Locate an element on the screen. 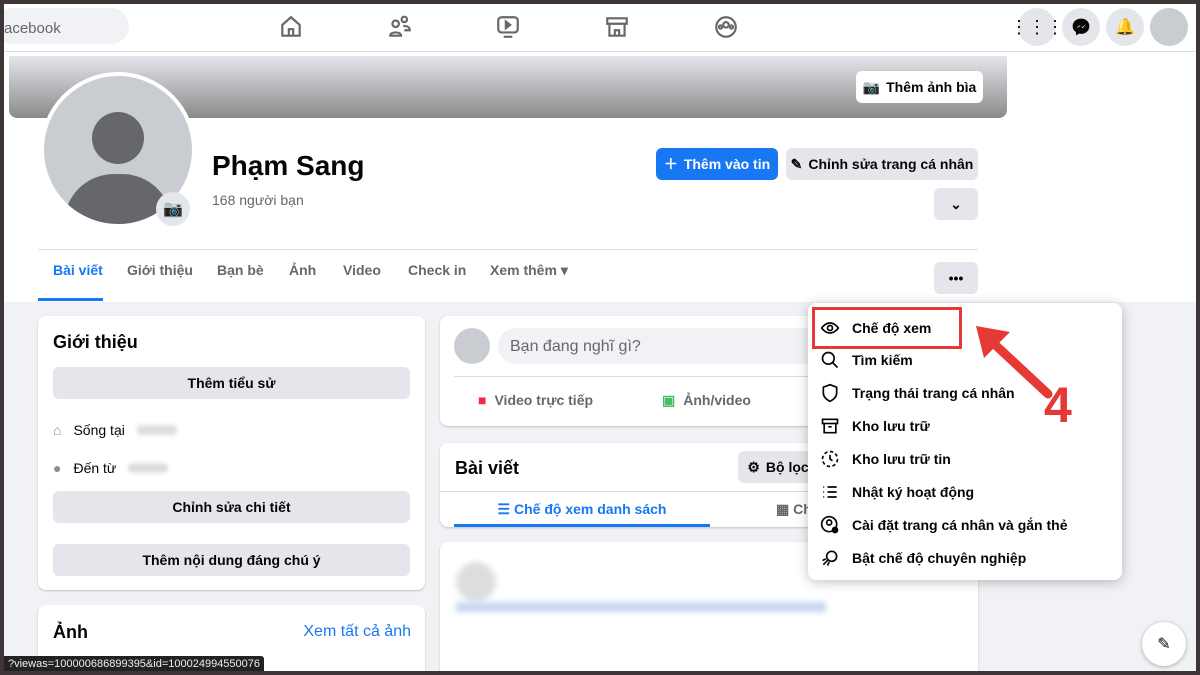 The image size is (1200, 675). add-bio-button: Thêm tiểu sử is located at coordinates (231, 383).